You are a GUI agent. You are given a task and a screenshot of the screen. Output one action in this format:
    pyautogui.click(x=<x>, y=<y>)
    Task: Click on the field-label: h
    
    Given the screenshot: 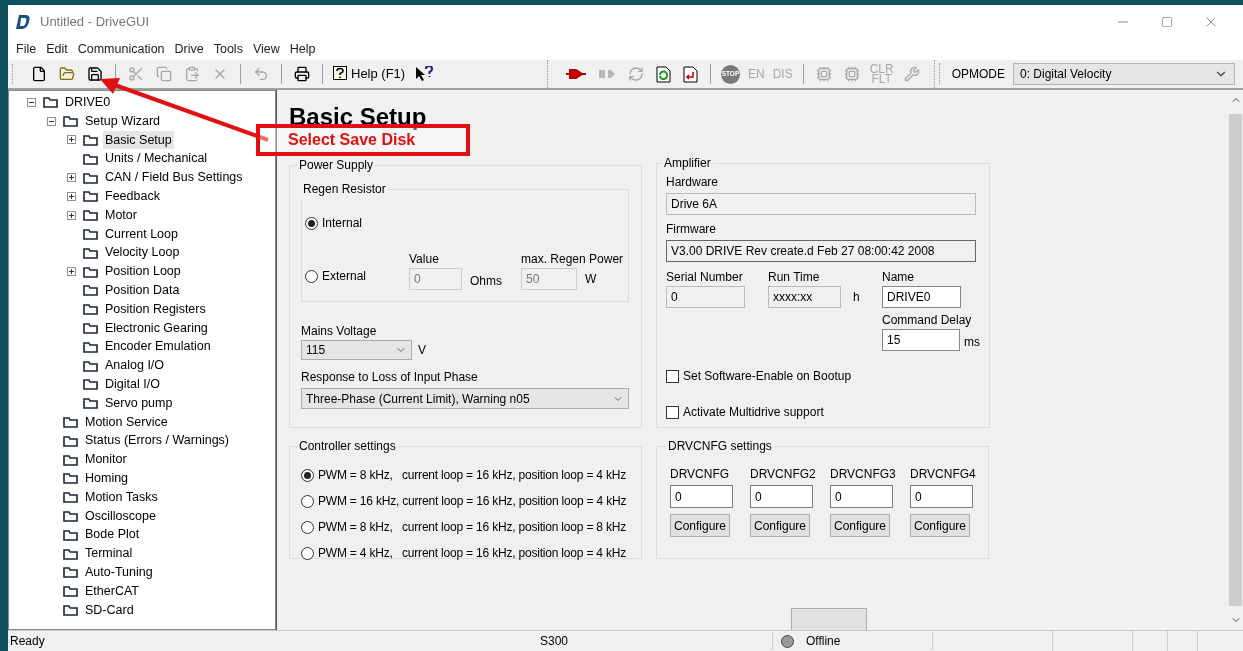 What is the action you would take?
    pyautogui.click(x=856, y=297)
    